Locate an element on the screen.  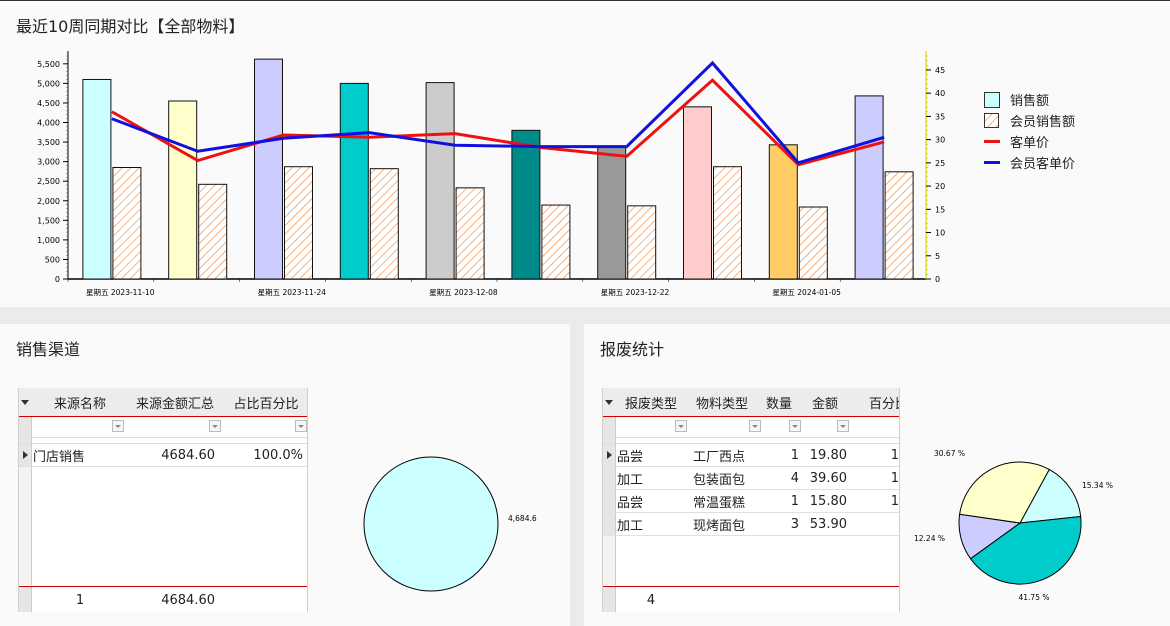
y2-tick-label: 40 is located at coordinates (940, 93).